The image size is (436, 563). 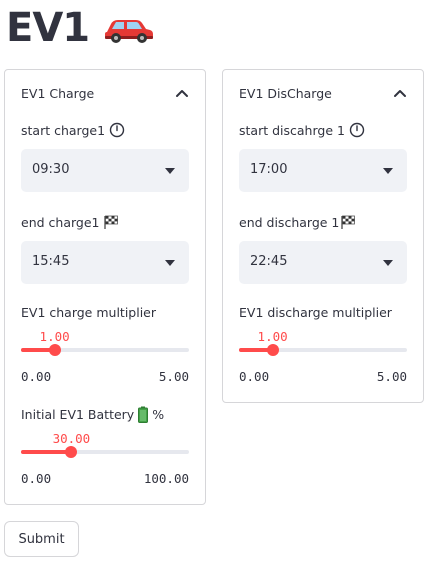 I want to click on start-discharge-label-text: start discahrge 1, so click(x=292, y=130).